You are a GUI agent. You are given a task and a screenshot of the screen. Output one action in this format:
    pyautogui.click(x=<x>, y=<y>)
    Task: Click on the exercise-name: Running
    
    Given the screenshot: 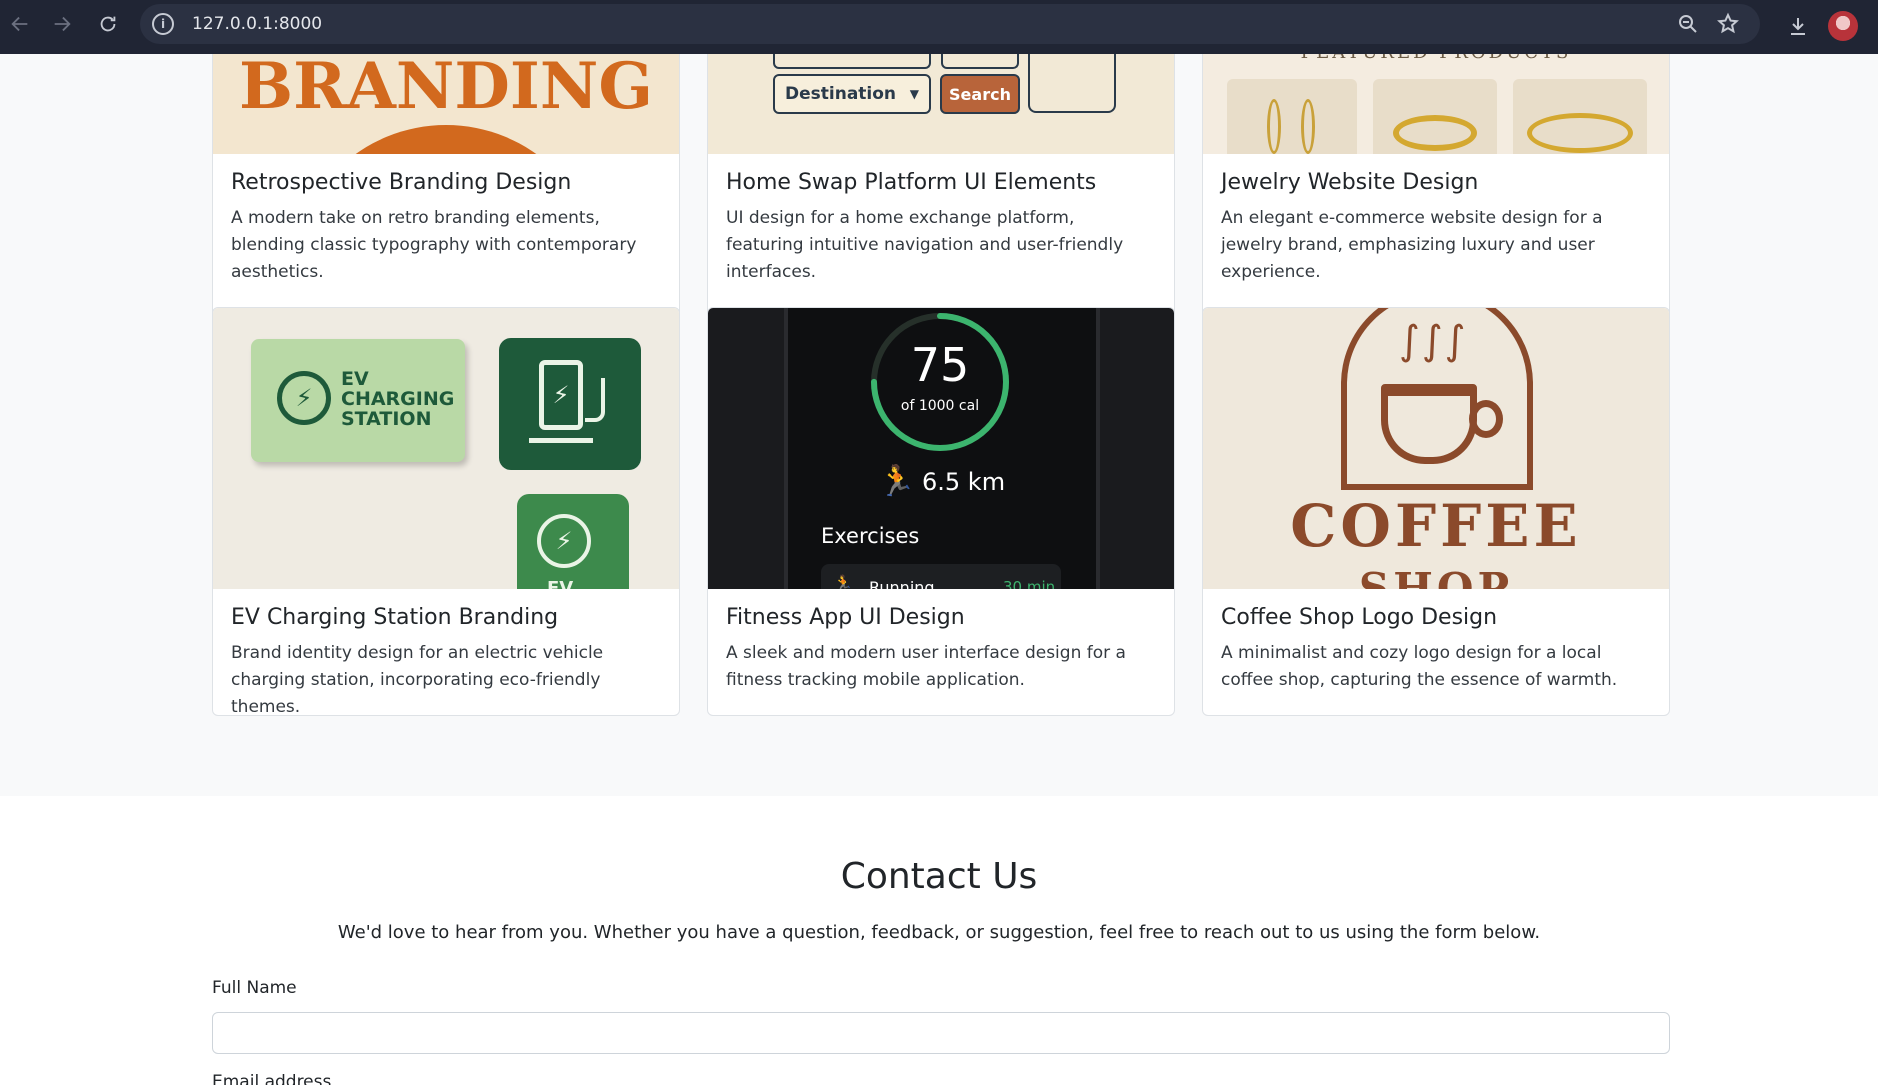 What is the action you would take?
    pyautogui.click(x=902, y=583)
    